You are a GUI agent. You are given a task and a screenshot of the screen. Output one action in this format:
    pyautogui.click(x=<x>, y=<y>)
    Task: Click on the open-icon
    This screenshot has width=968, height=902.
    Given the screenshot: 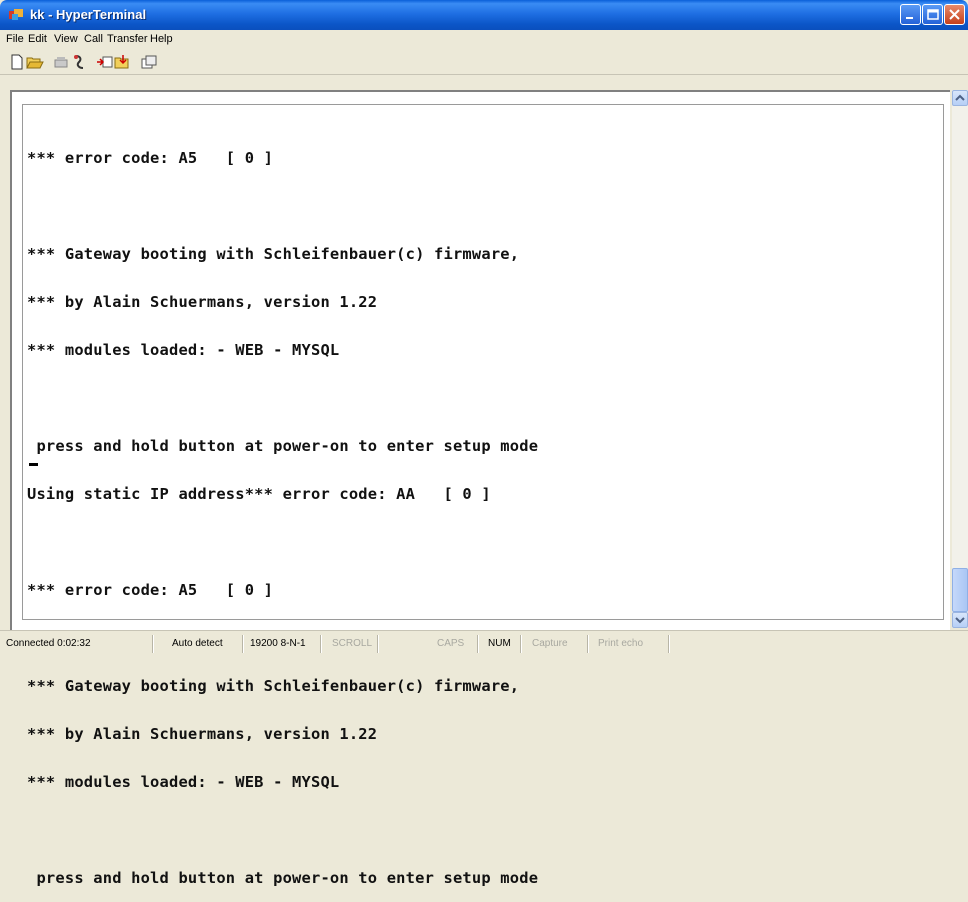 What is the action you would take?
    pyautogui.click(x=35, y=62)
    